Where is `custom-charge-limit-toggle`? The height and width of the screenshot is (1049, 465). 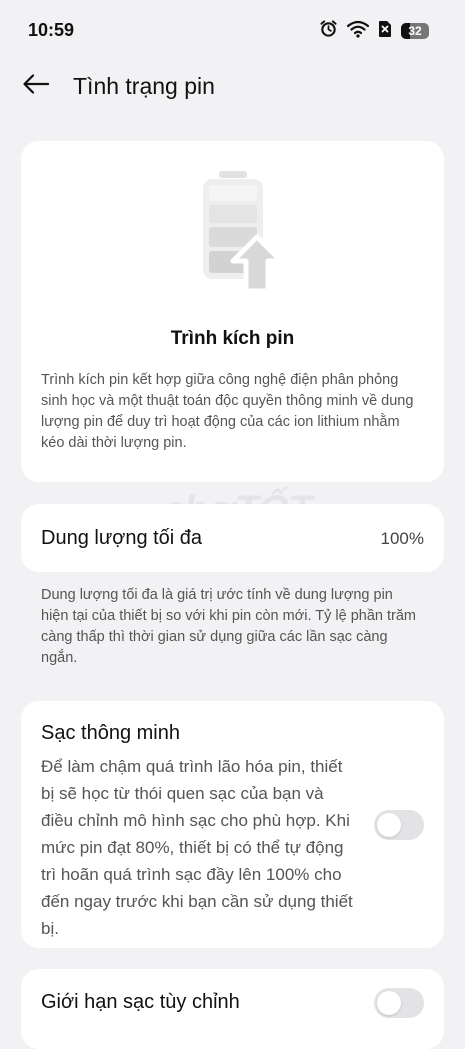 custom-charge-limit-toggle is located at coordinates (399, 1003).